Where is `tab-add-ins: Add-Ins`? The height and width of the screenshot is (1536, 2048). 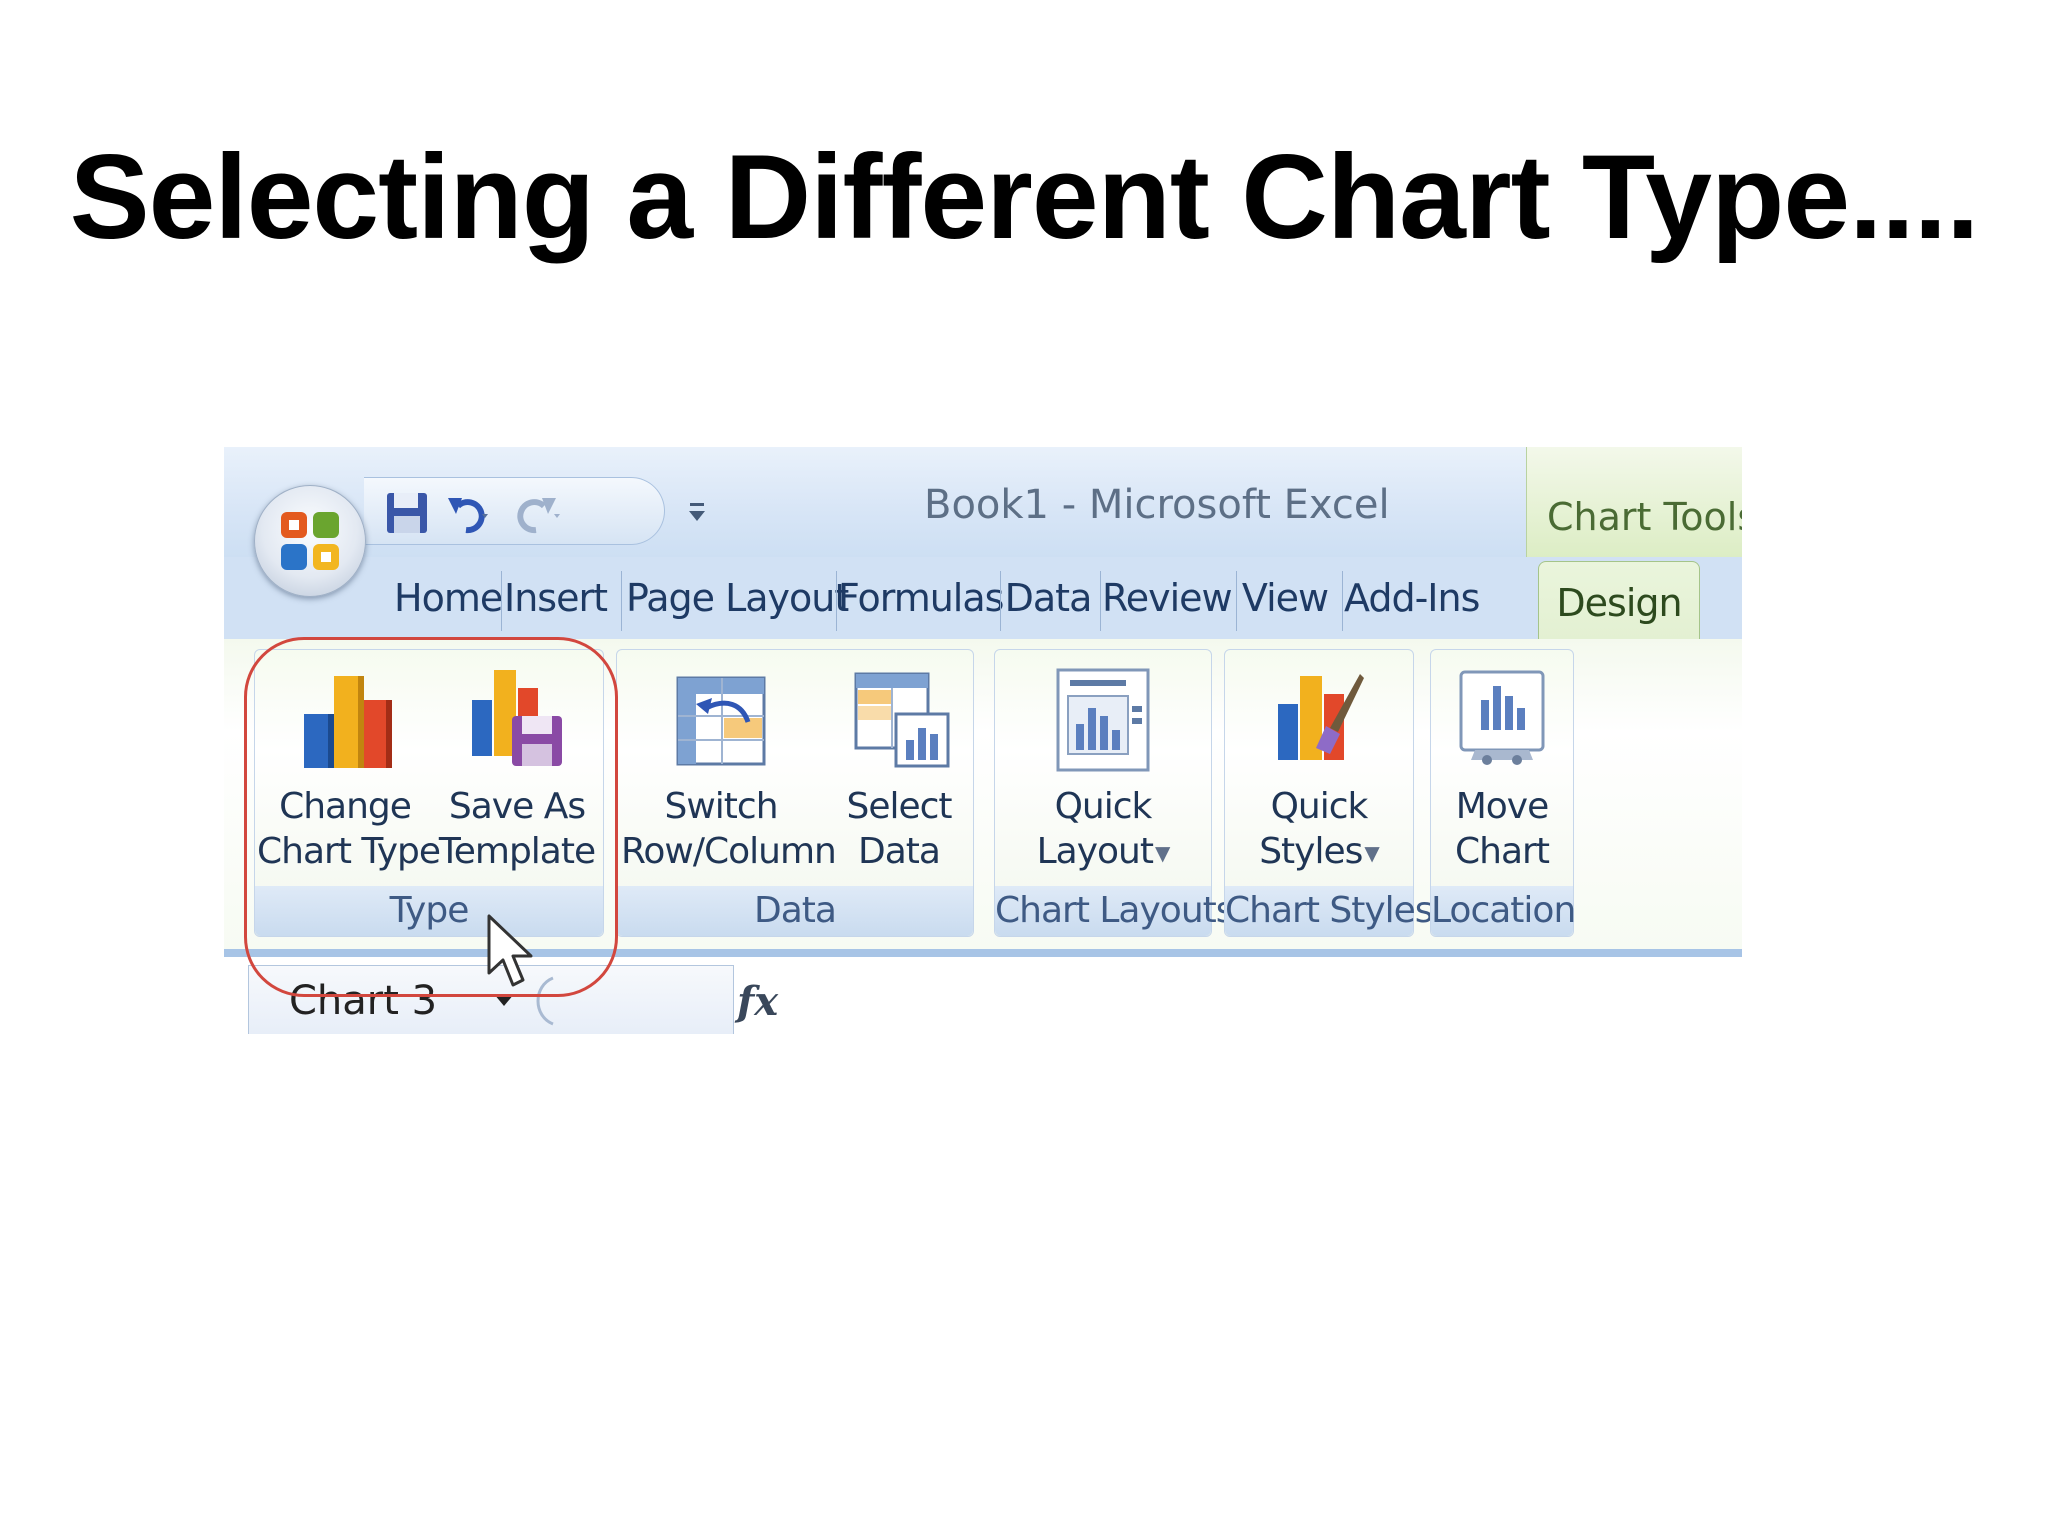 tab-add-ins: Add-Ins is located at coordinates (1412, 598).